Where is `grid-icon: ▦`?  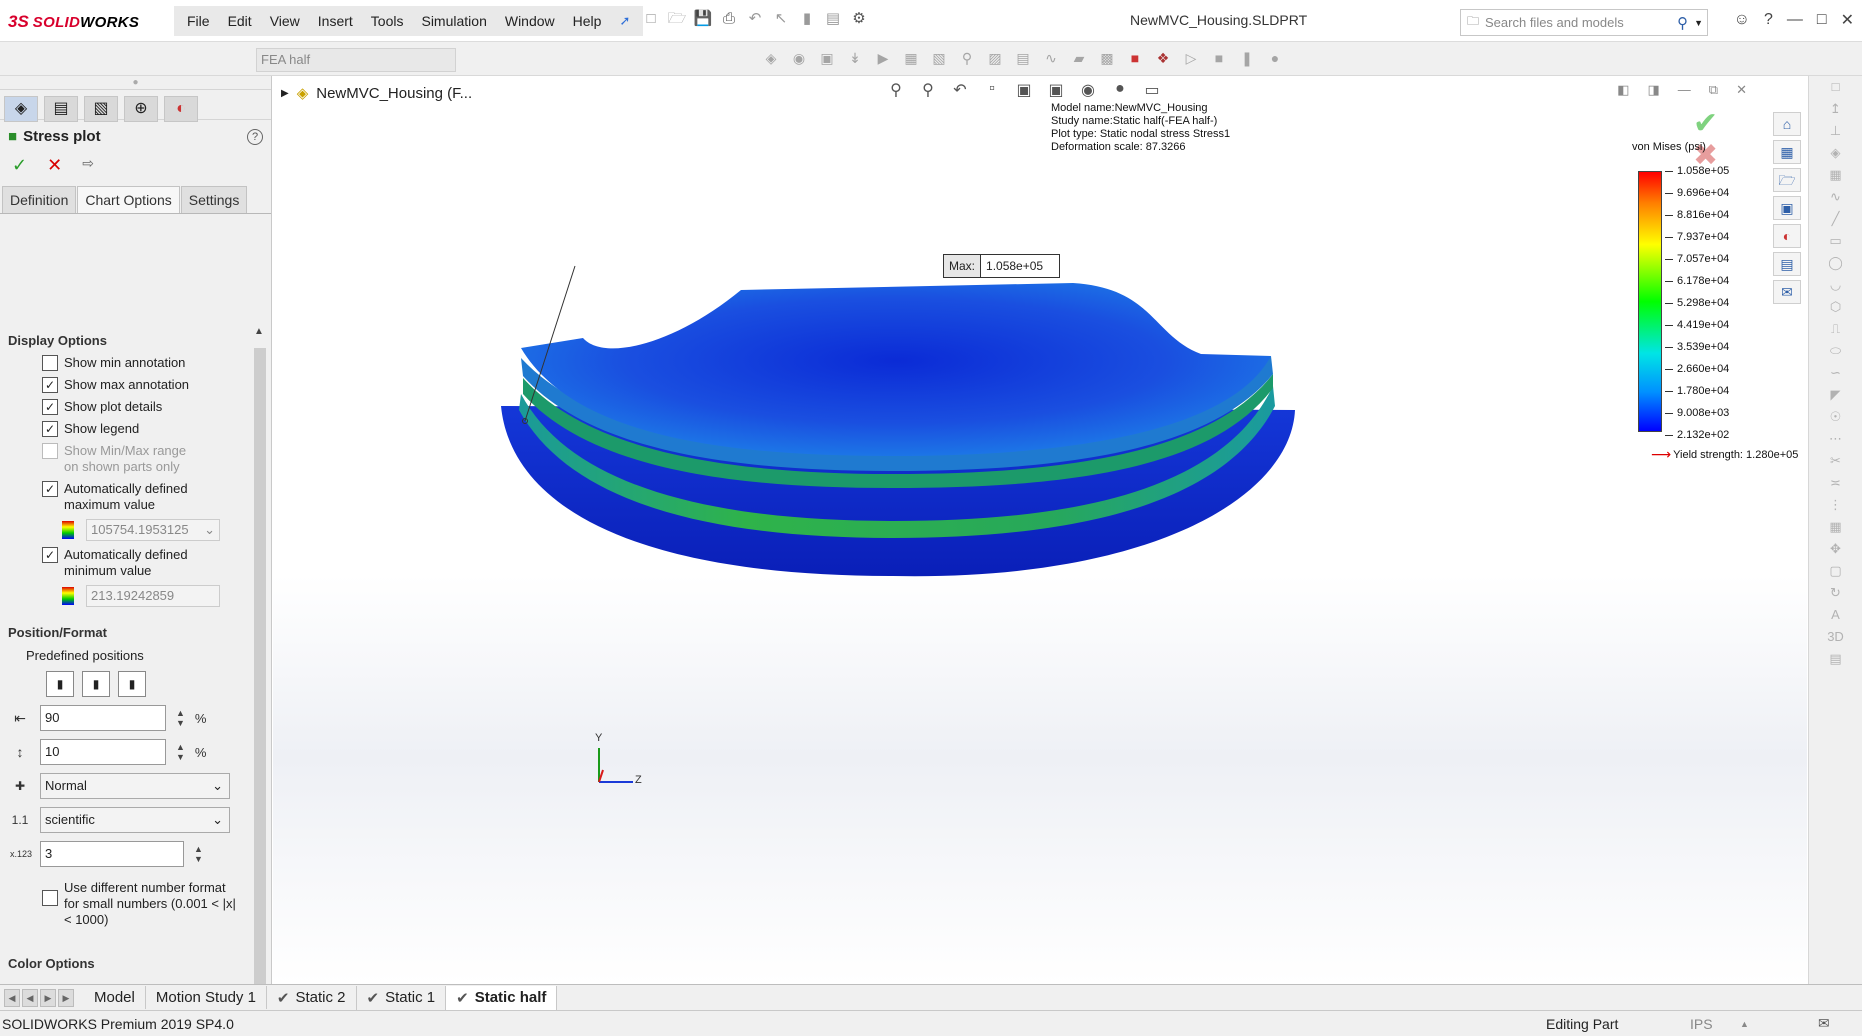
grid-icon: ▦ is located at coordinates (1835, 175).